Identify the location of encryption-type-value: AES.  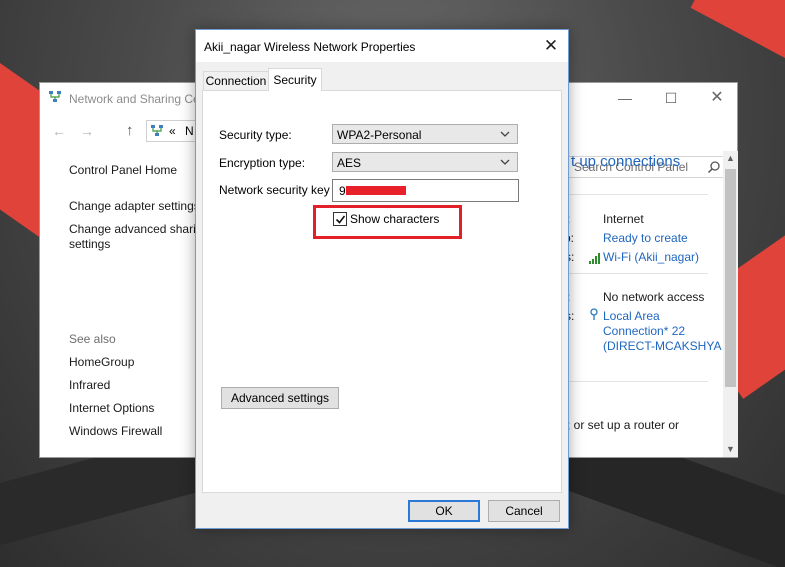
(349, 163).